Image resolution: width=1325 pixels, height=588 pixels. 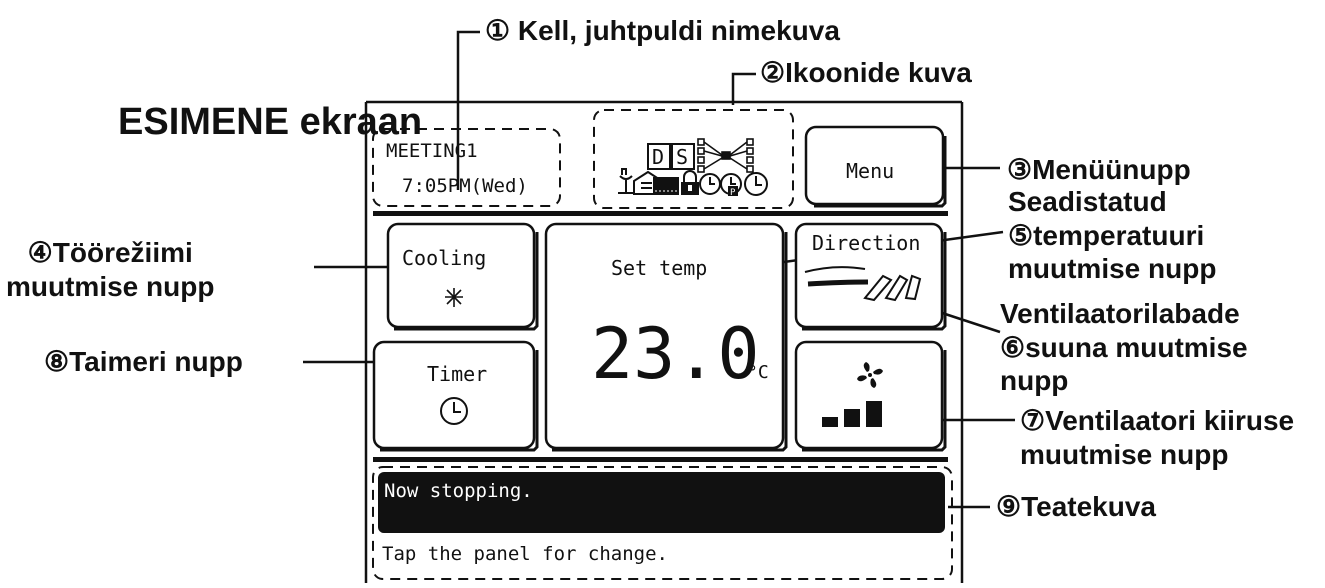 What do you see at coordinates (270, 122) in the screenshot?
I see `screen-title: ESIMENE ekraan` at bounding box center [270, 122].